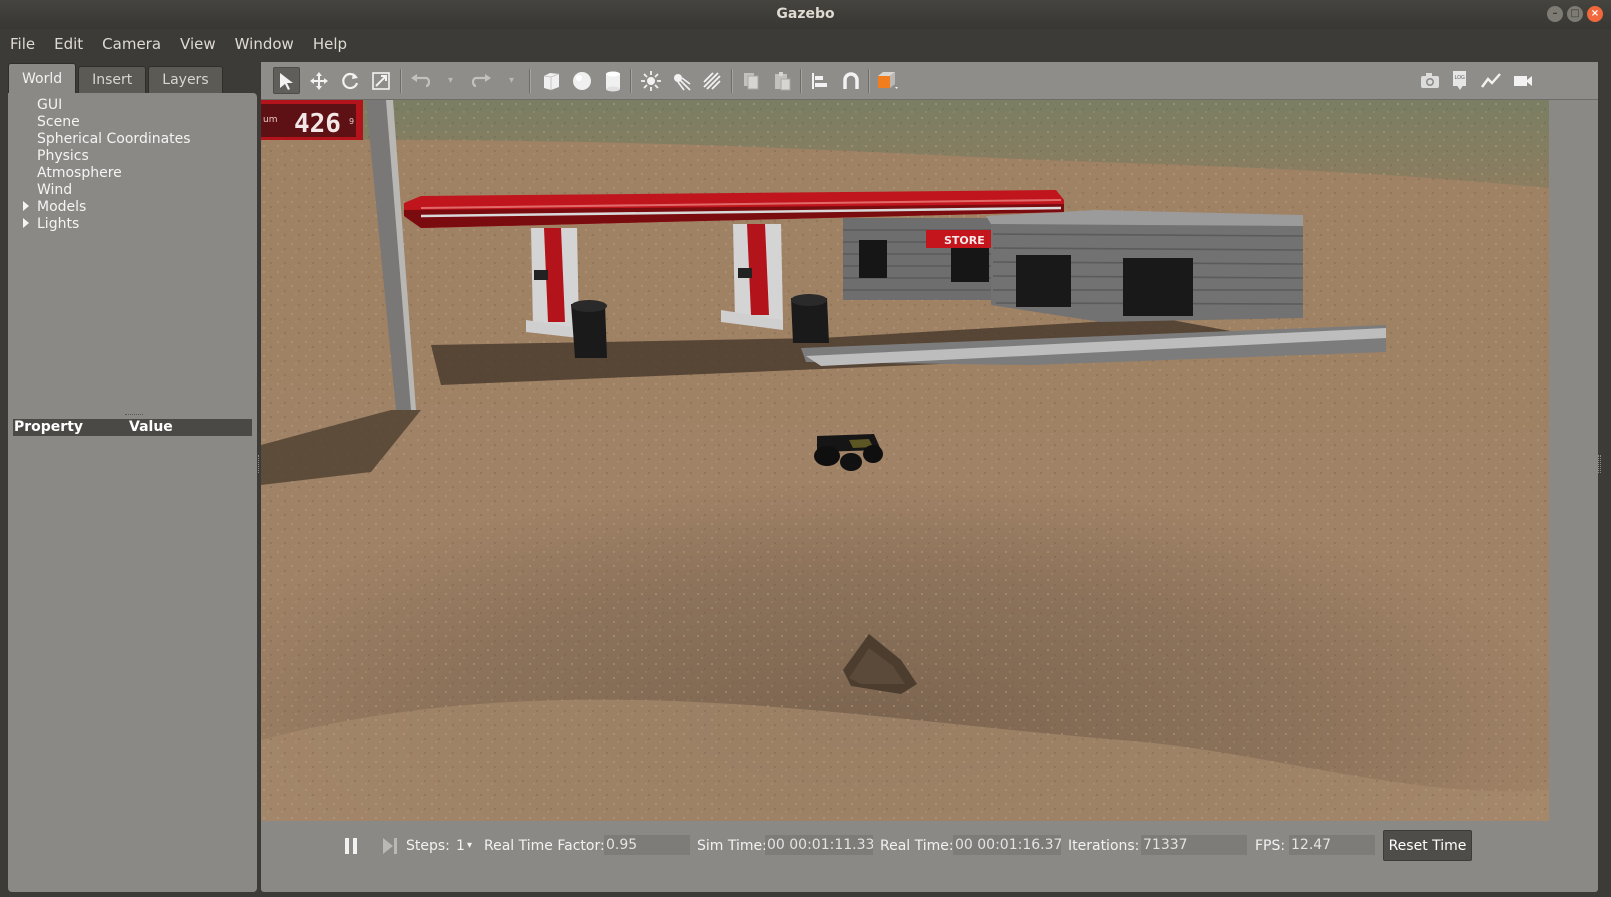 The height and width of the screenshot is (897, 1611). Describe the element at coordinates (819, 80) in the screenshot. I see `align-icon` at that location.